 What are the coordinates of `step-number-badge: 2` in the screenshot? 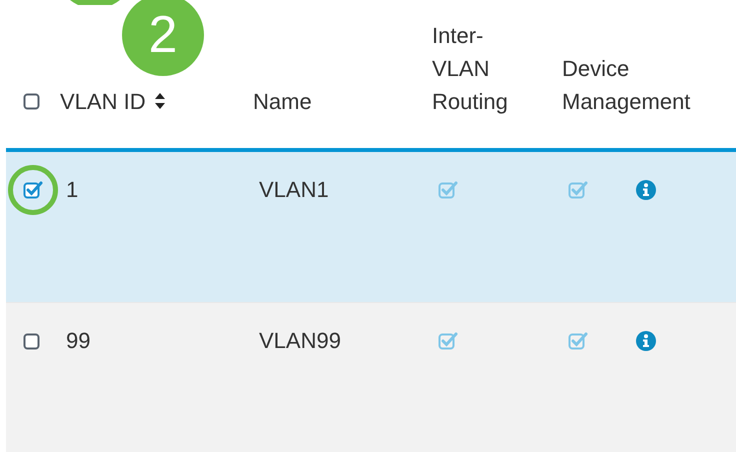 It's located at (163, 38).